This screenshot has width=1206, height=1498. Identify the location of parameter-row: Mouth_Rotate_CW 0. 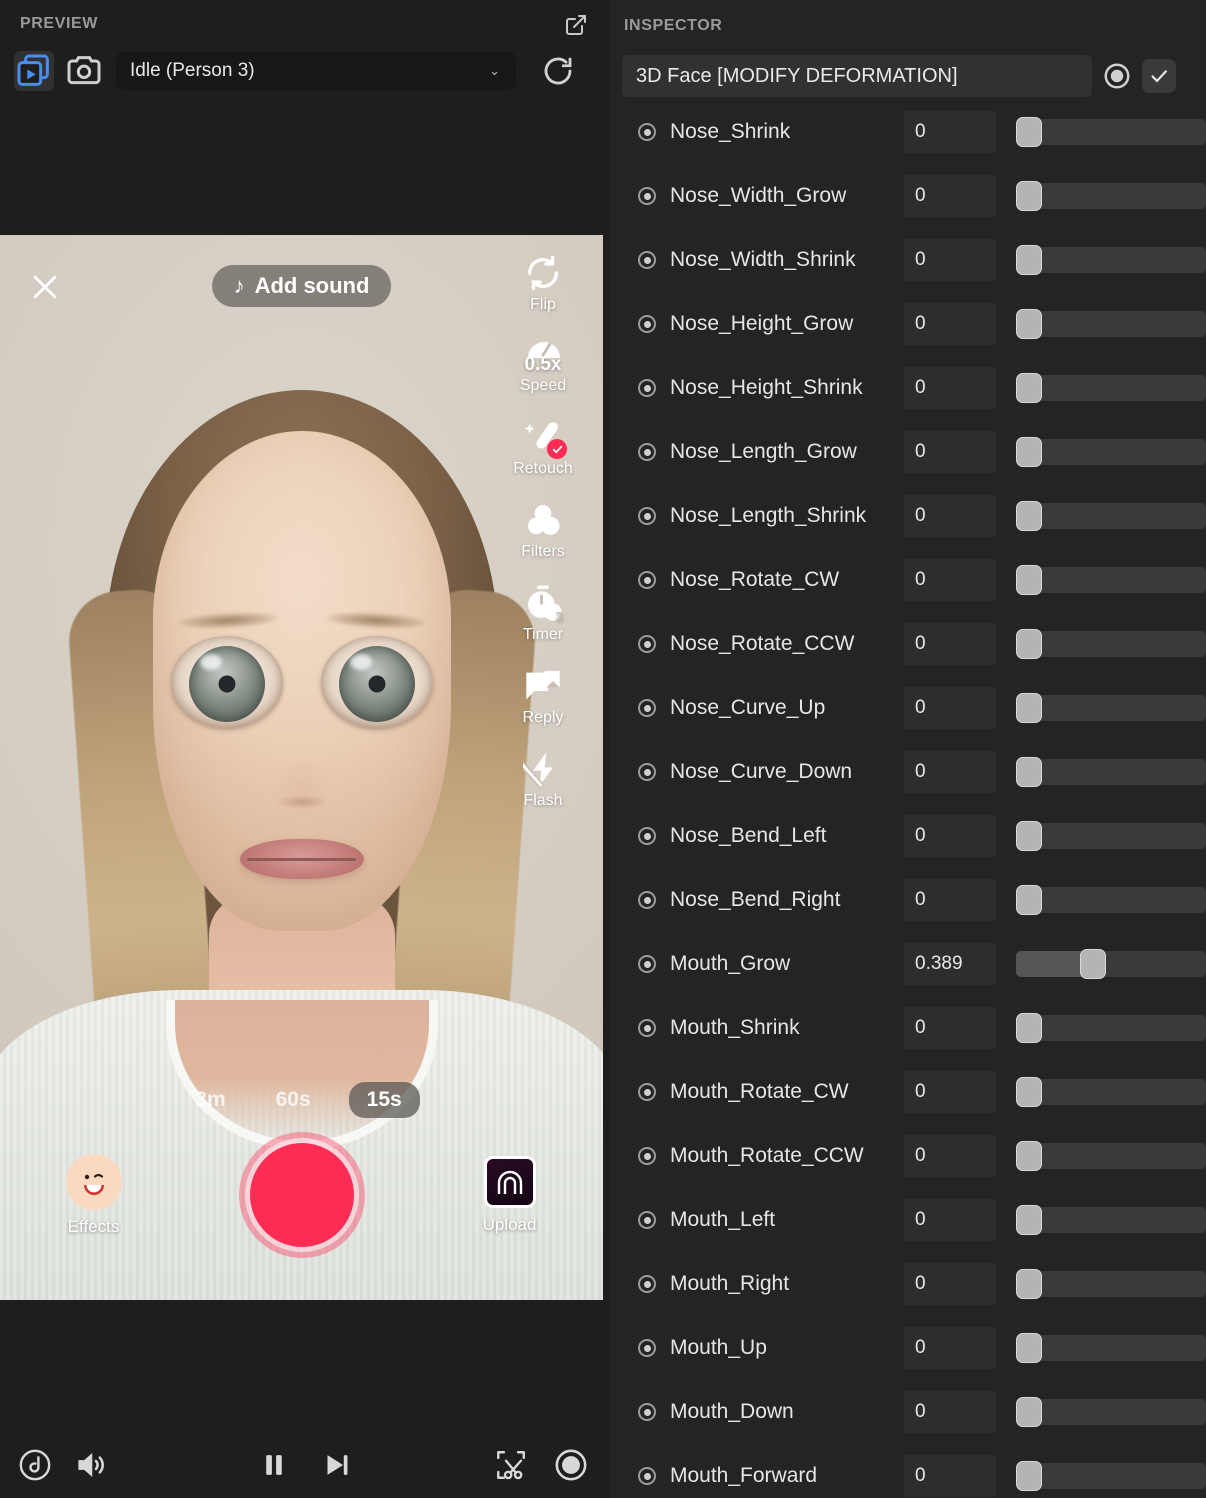
(908, 1092).